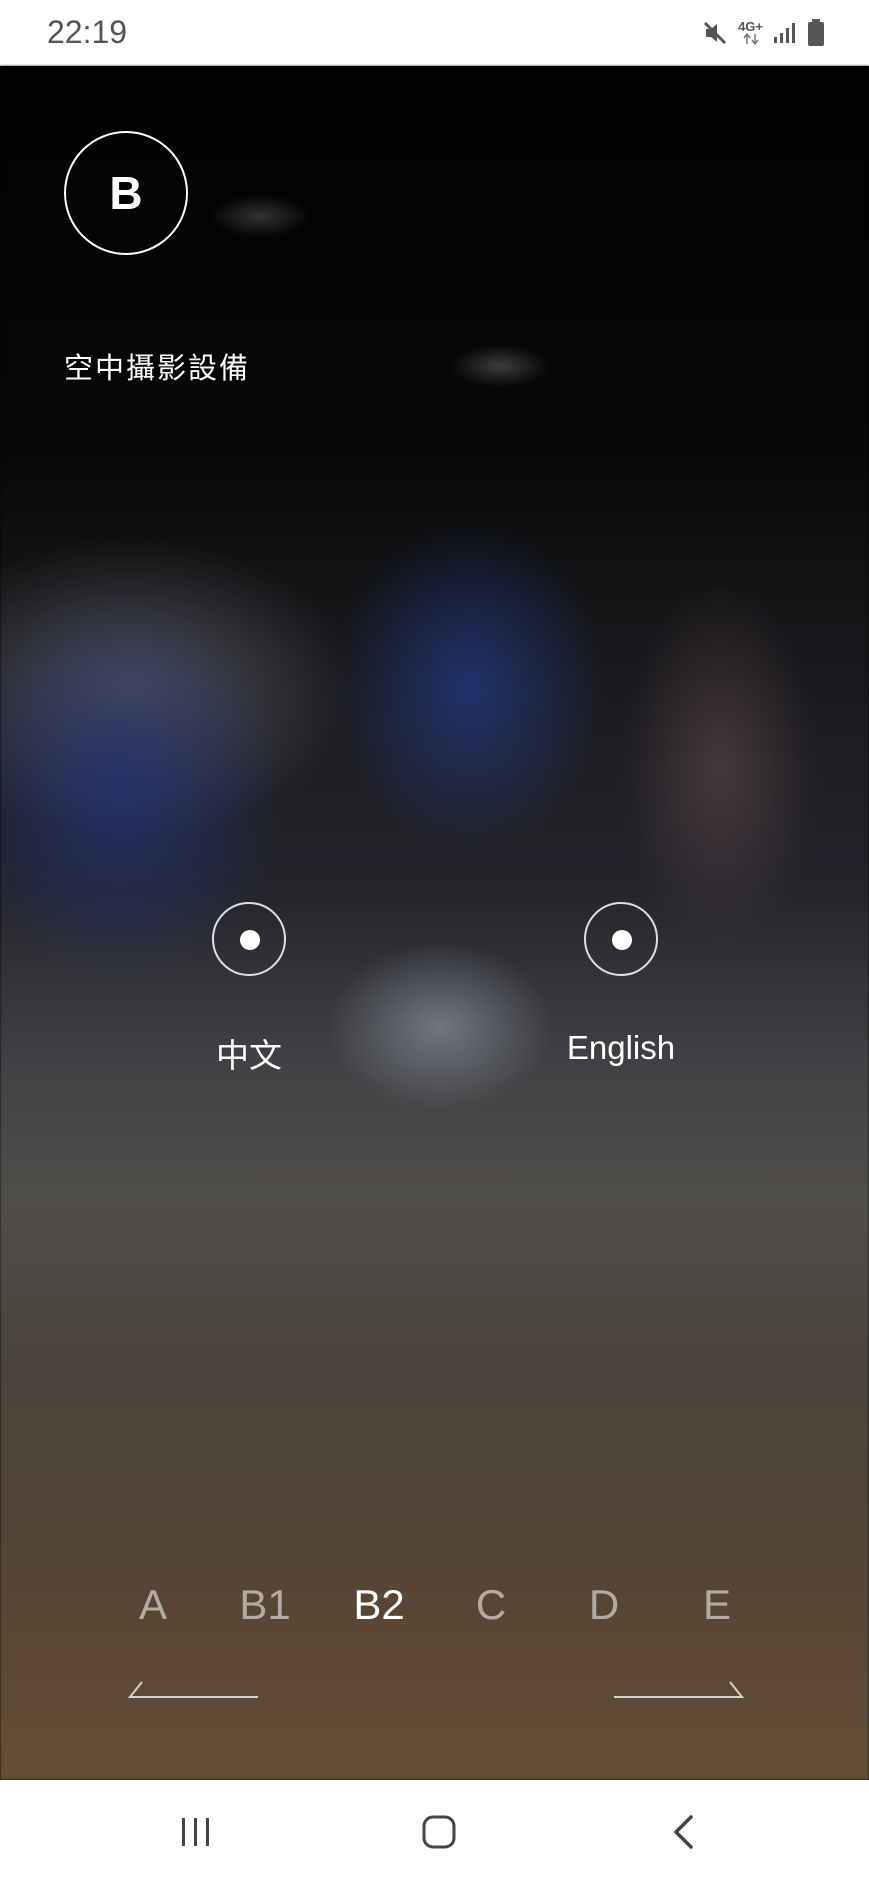 This screenshot has width=869, height=1883. Describe the element at coordinates (683, 1832) in the screenshot. I see `back-icon` at that location.